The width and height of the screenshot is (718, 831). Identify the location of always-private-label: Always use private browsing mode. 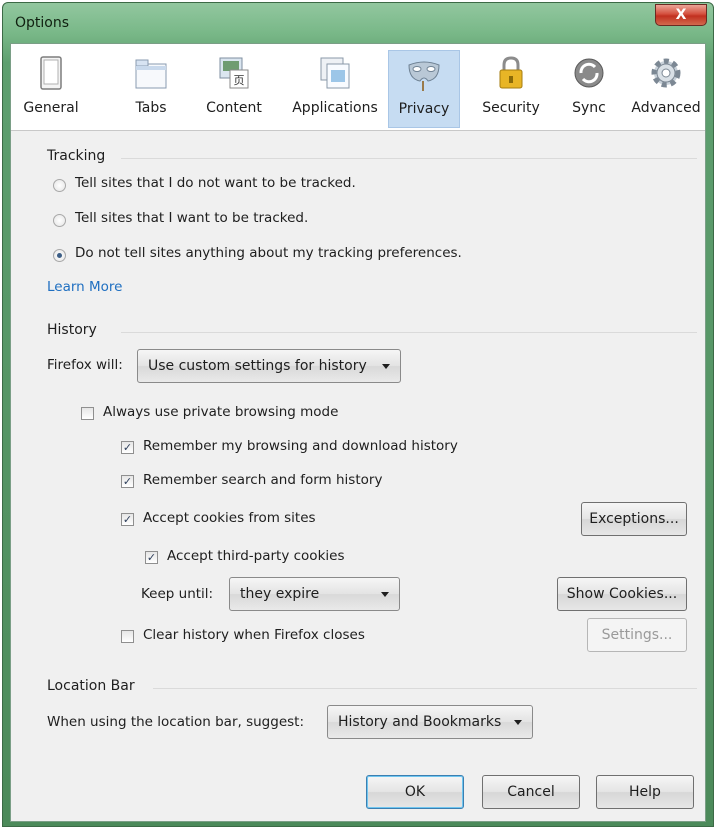
(220, 412).